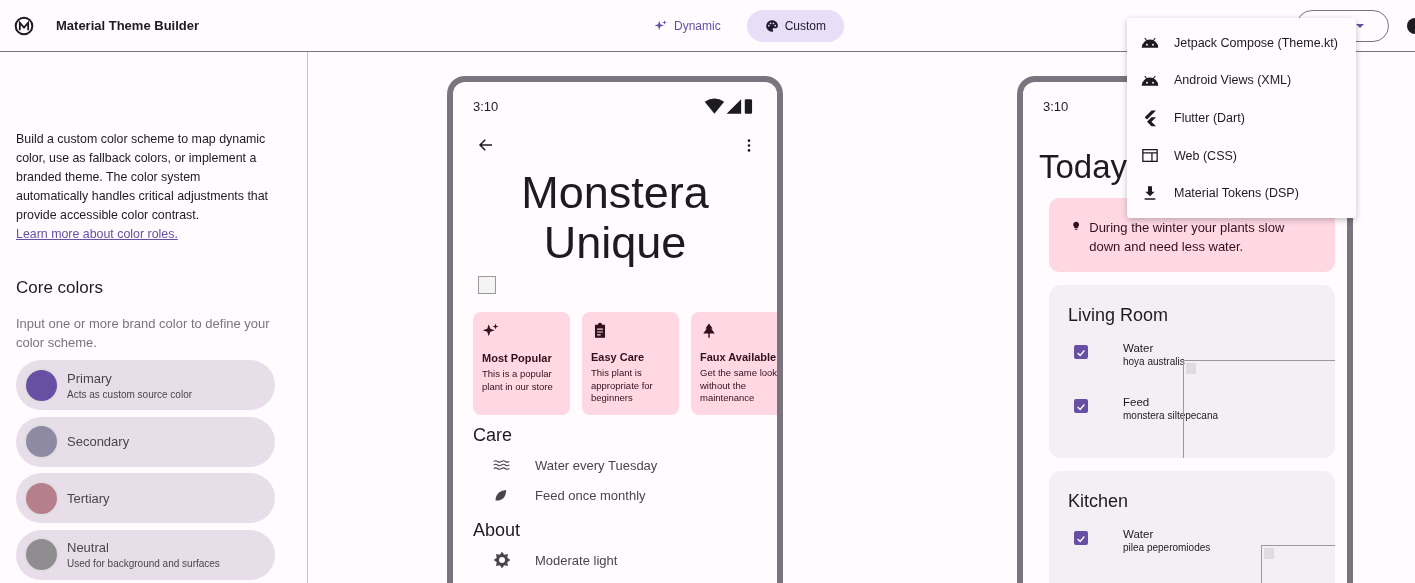 The height and width of the screenshot is (583, 1415). I want to click on browser-window-icon, so click(1150, 156).